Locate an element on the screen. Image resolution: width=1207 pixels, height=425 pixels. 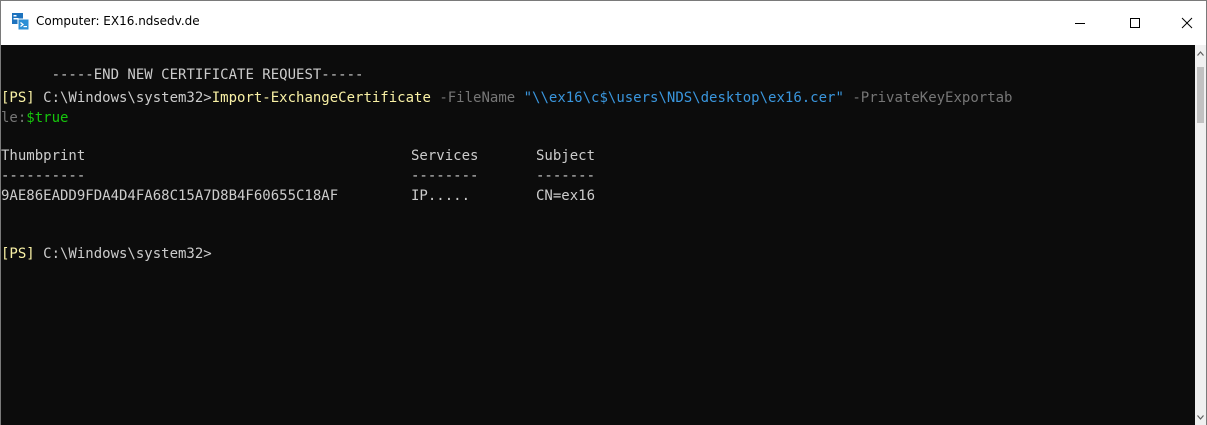
window-title: Computer: EX16.ndsedv.de is located at coordinates (118, 21).